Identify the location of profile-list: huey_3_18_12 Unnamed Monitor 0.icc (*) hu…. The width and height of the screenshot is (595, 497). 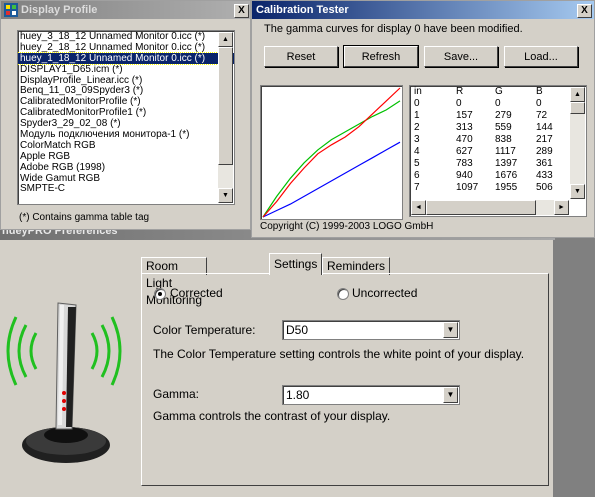
(126, 117).